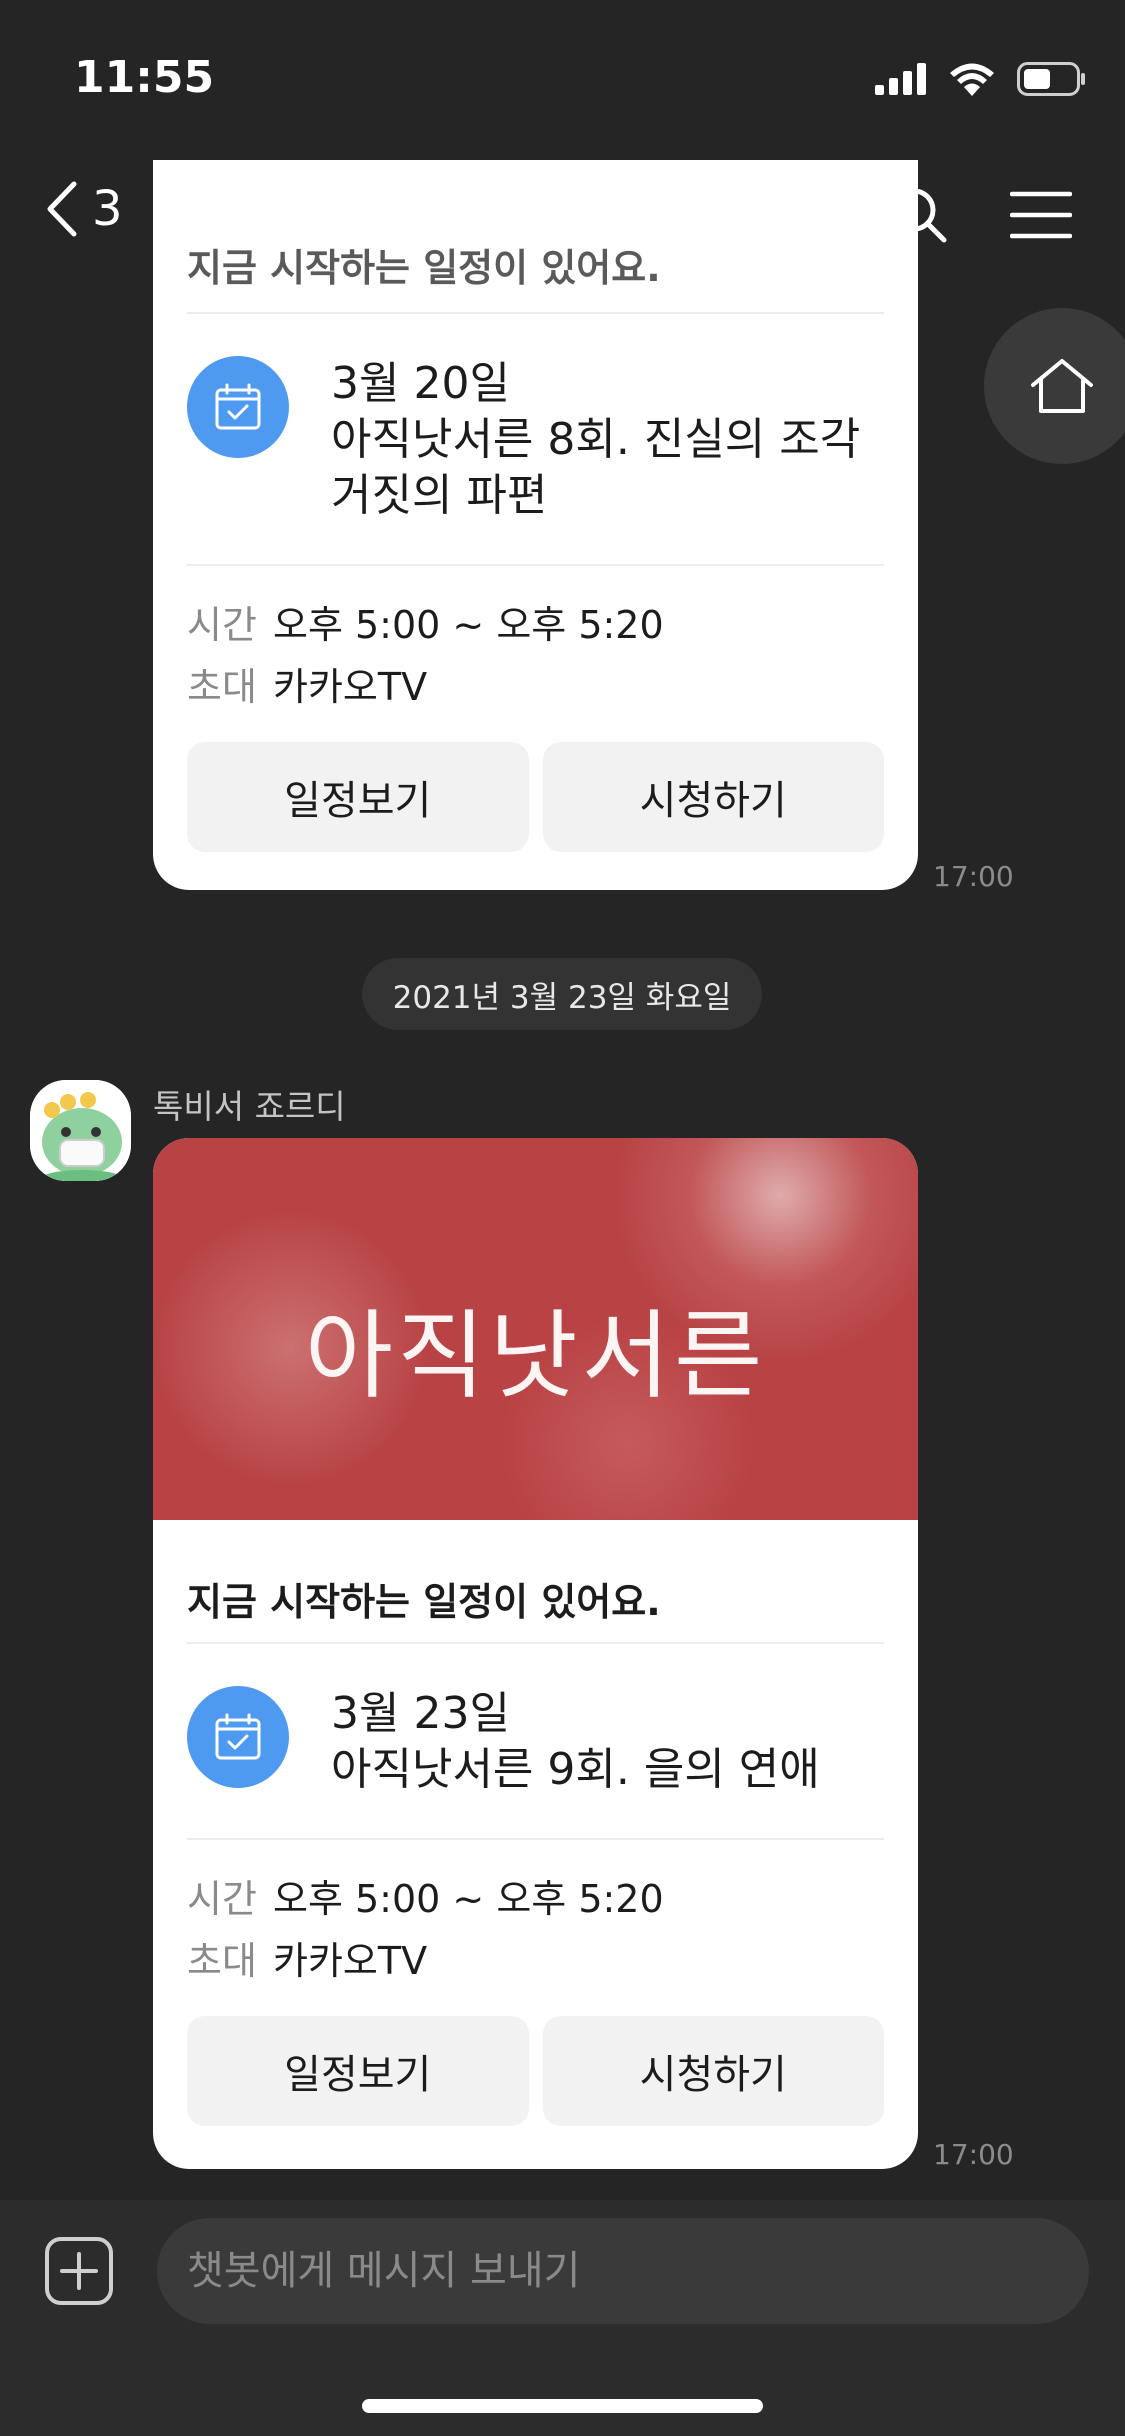 The width and height of the screenshot is (1125, 2436). What do you see at coordinates (900, 79) in the screenshot?
I see `signal-icon` at bounding box center [900, 79].